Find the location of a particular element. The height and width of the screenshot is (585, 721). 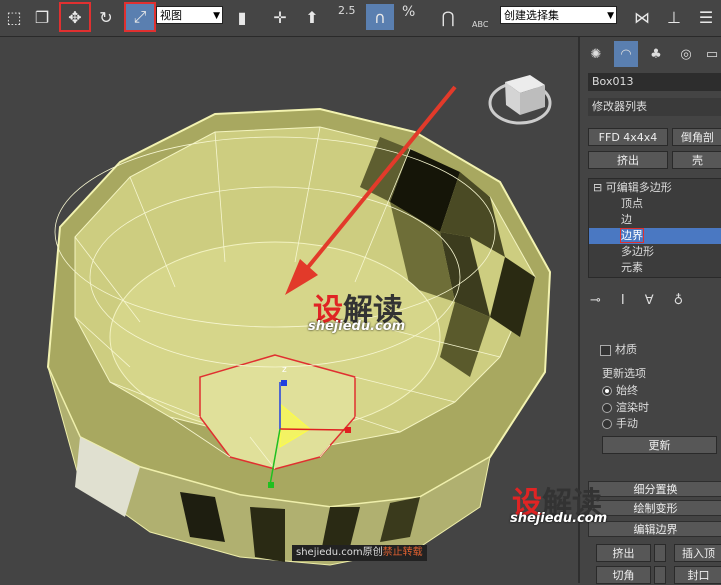

stack-label: 边 is located at coordinates (626, 219).